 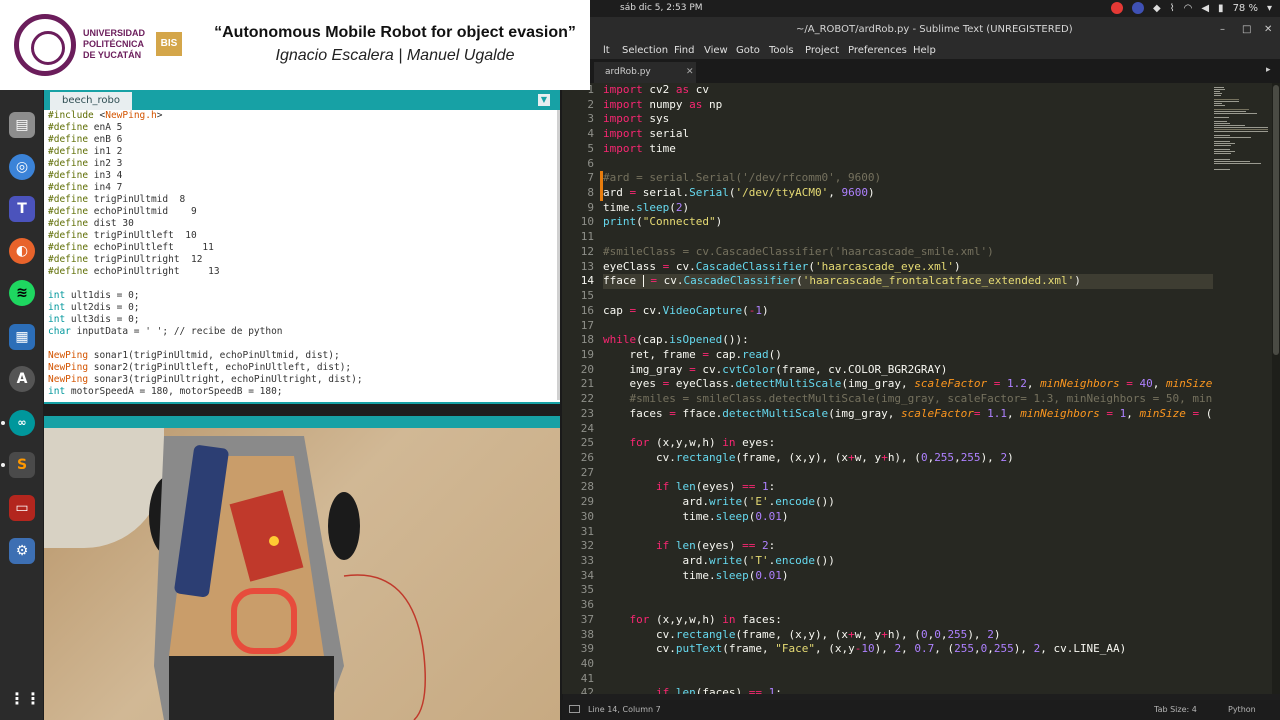 What do you see at coordinates (1205, 8) in the screenshot?
I see `volume-icon: ◀` at bounding box center [1205, 8].